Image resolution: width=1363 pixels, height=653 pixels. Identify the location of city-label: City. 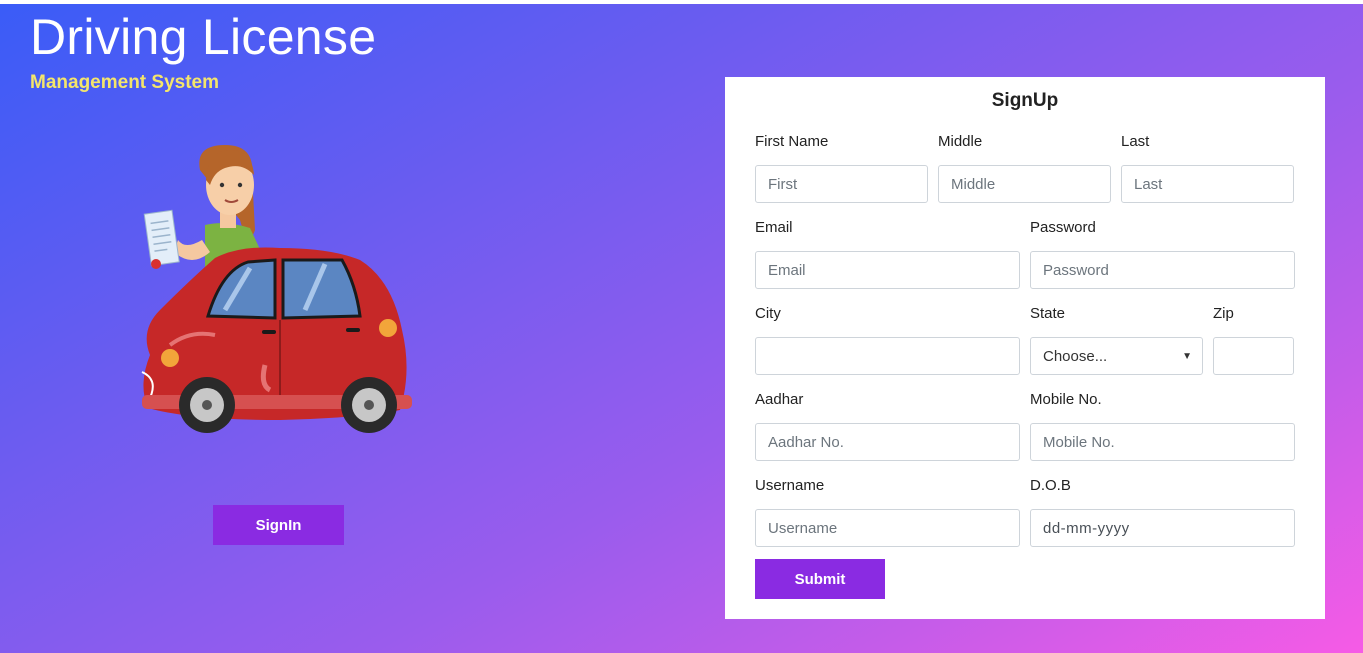
(768, 313).